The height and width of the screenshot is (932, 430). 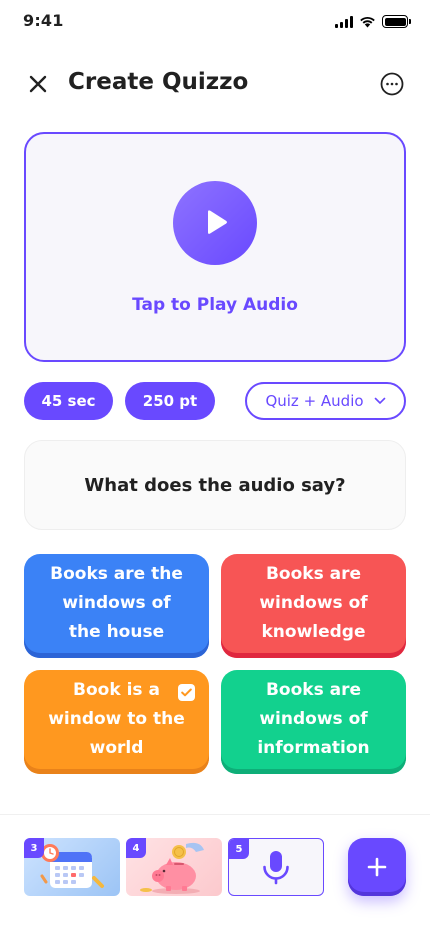 What do you see at coordinates (34, 848) in the screenshot?
I see `slide-number: 3` at bounding box center [34, 848].